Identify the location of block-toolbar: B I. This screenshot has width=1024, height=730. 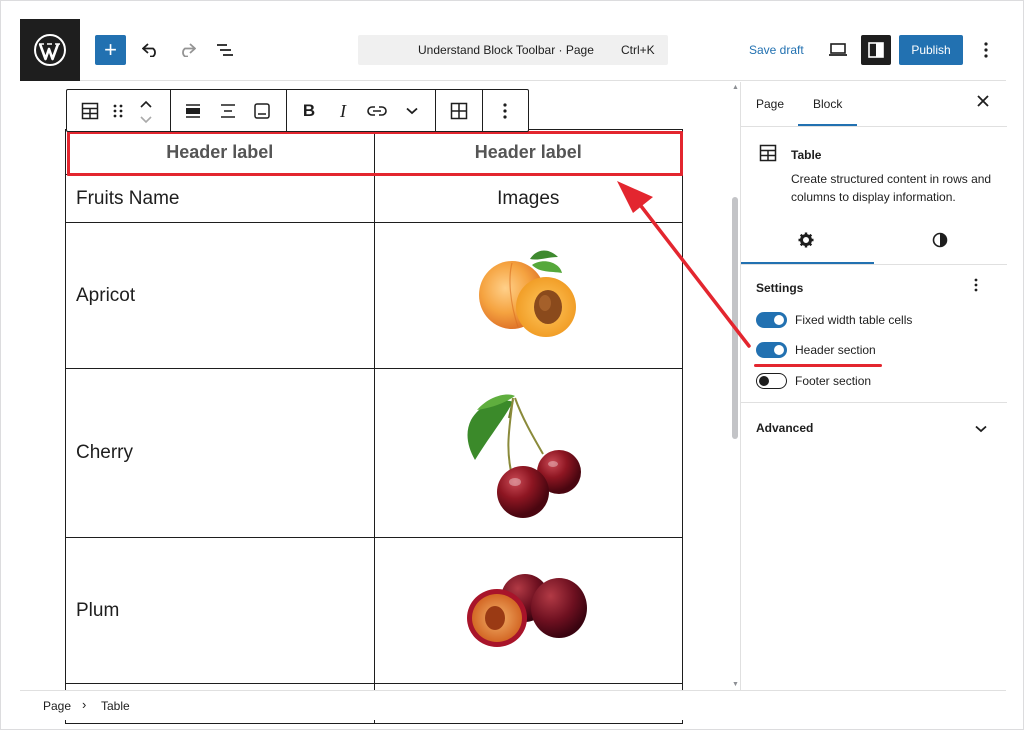
(297, 110).